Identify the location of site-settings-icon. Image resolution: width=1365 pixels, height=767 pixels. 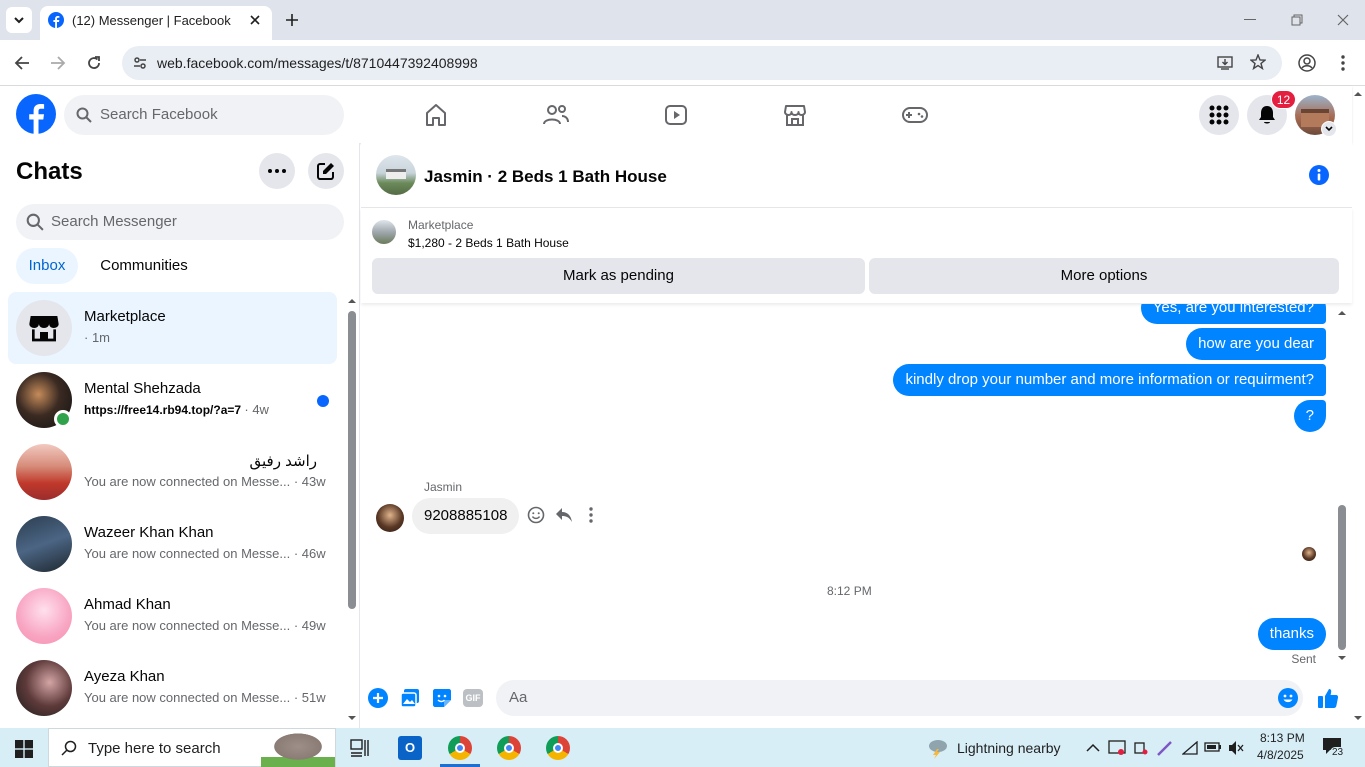
(140, 63).